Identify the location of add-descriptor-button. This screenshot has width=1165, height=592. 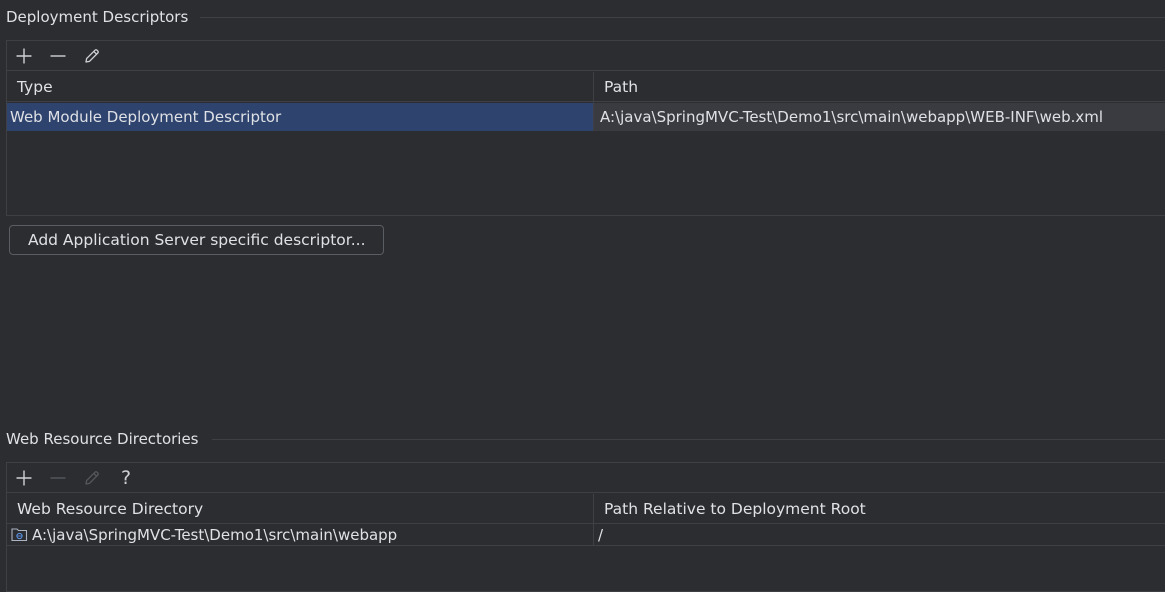
(24, 56).